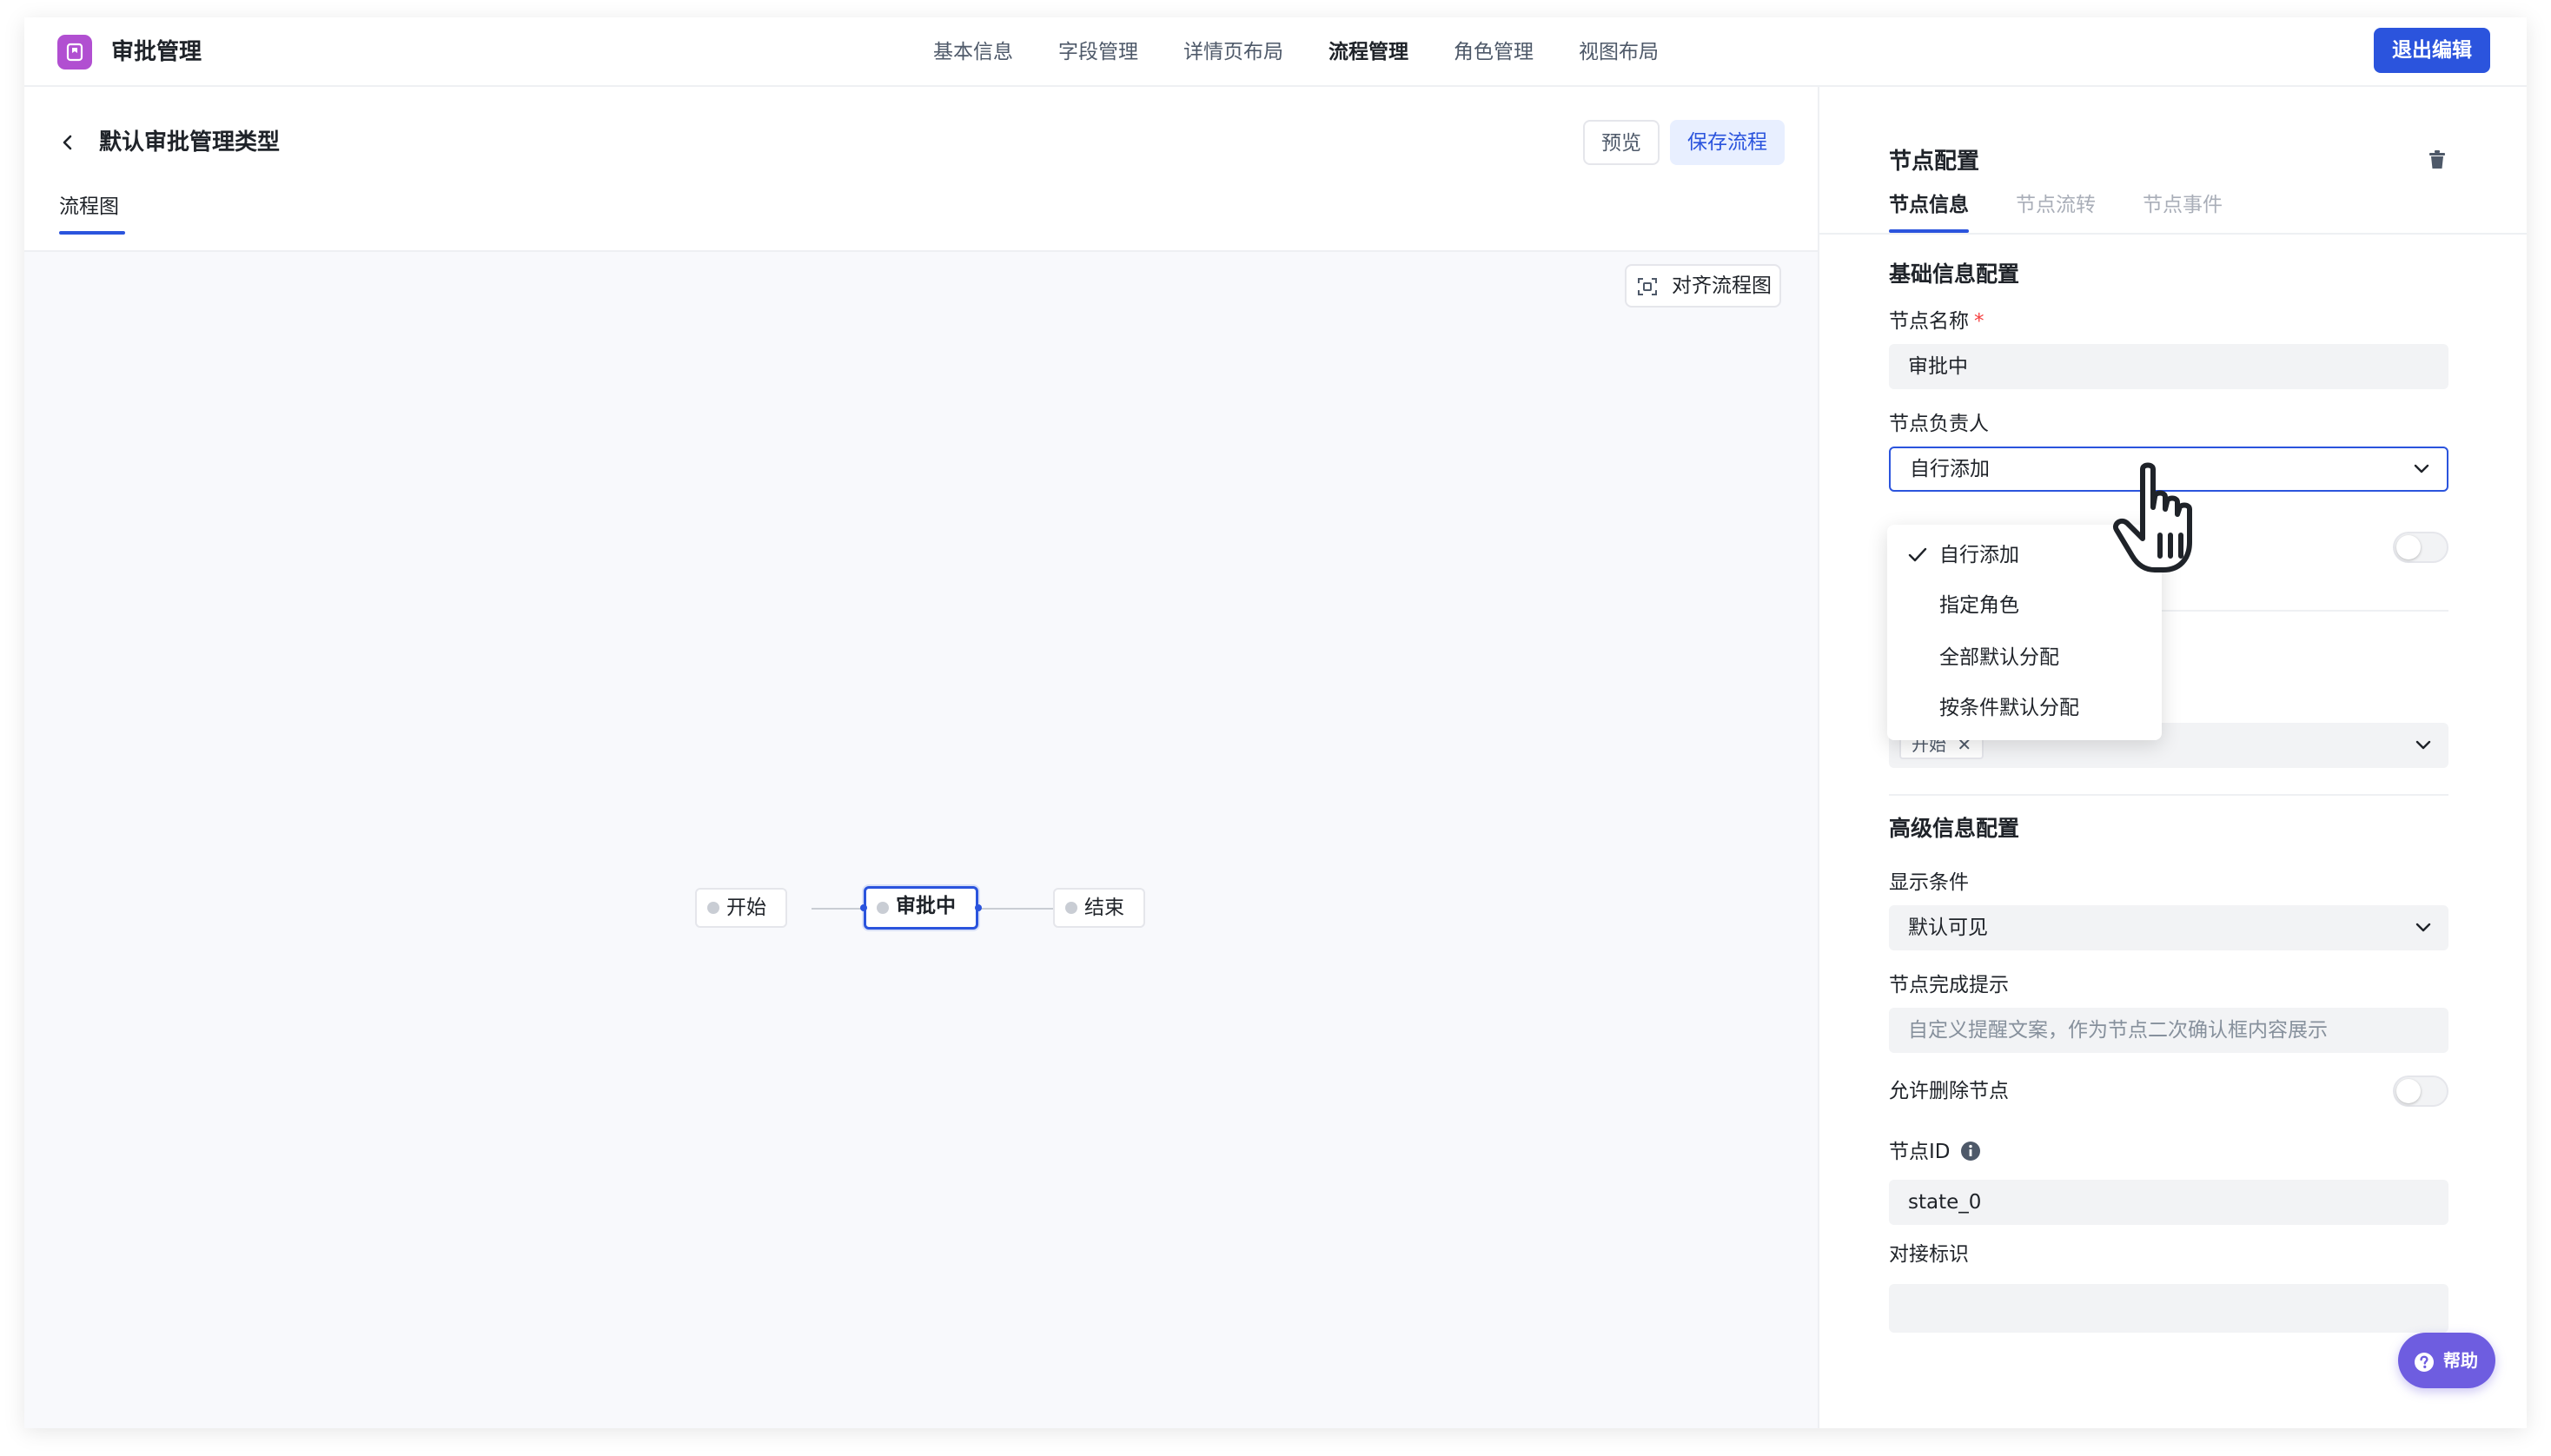  I want to click on node-label: 开始, so click(746, 908).